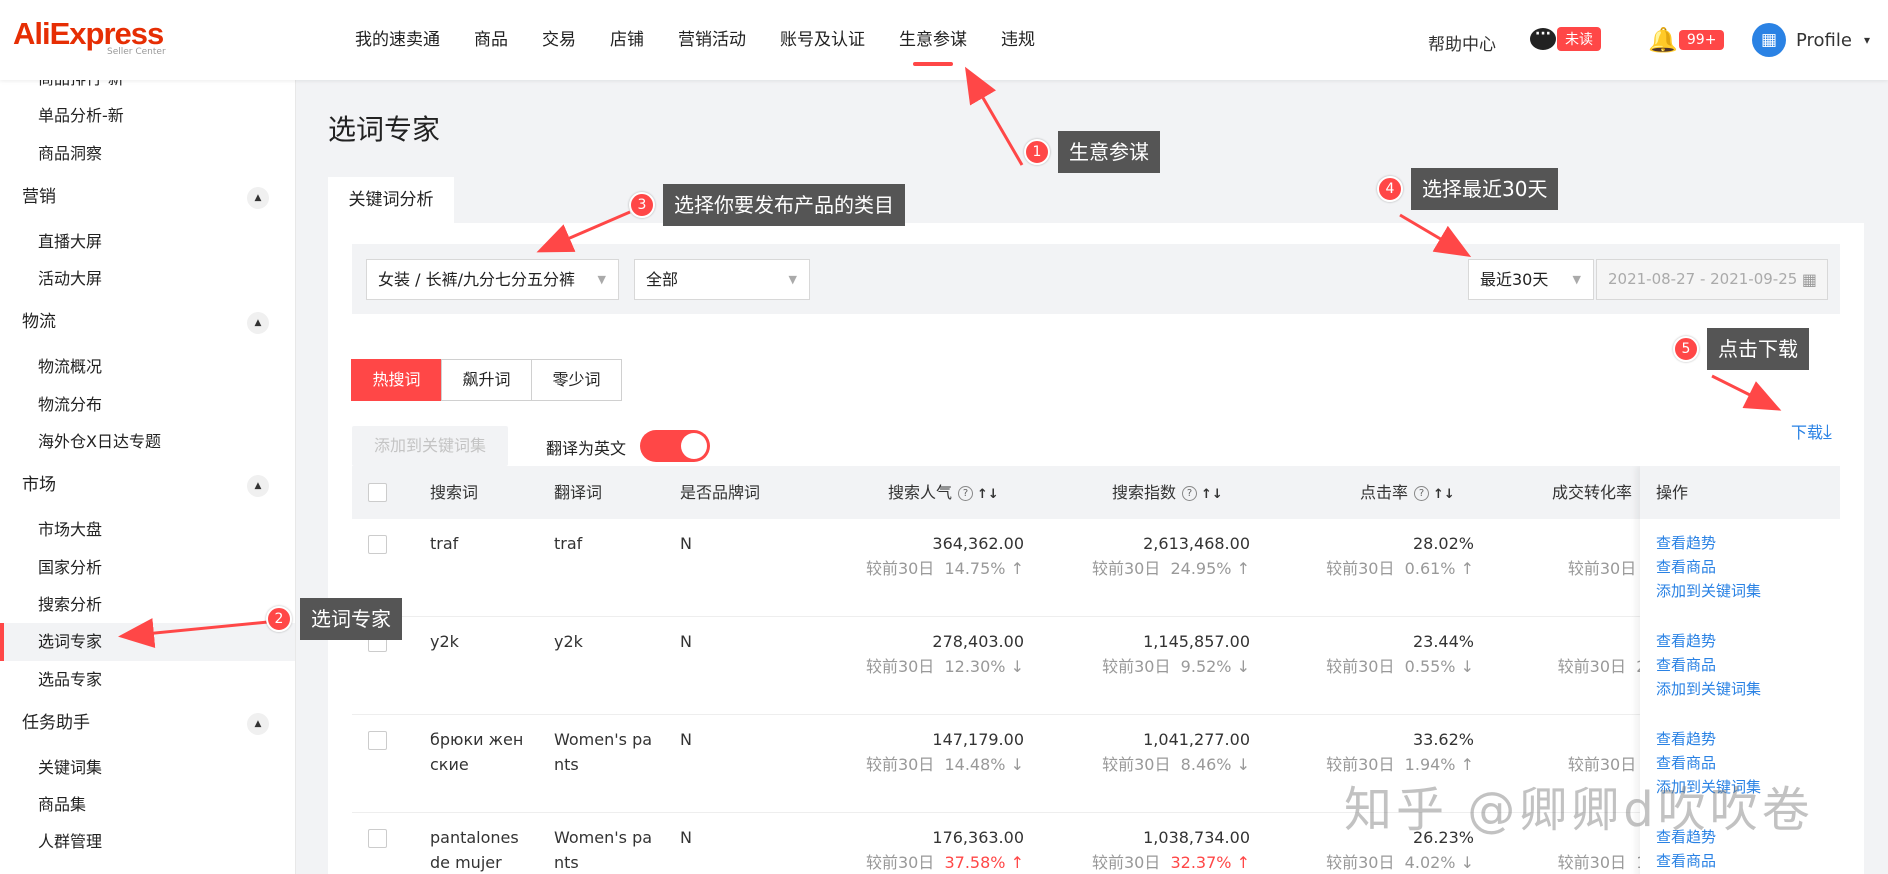 This screenshot has width=1888, height=874. Describe the element at coordinates (1435, 235) in the screenshot. I see `arrow-to-period-select` at that location.